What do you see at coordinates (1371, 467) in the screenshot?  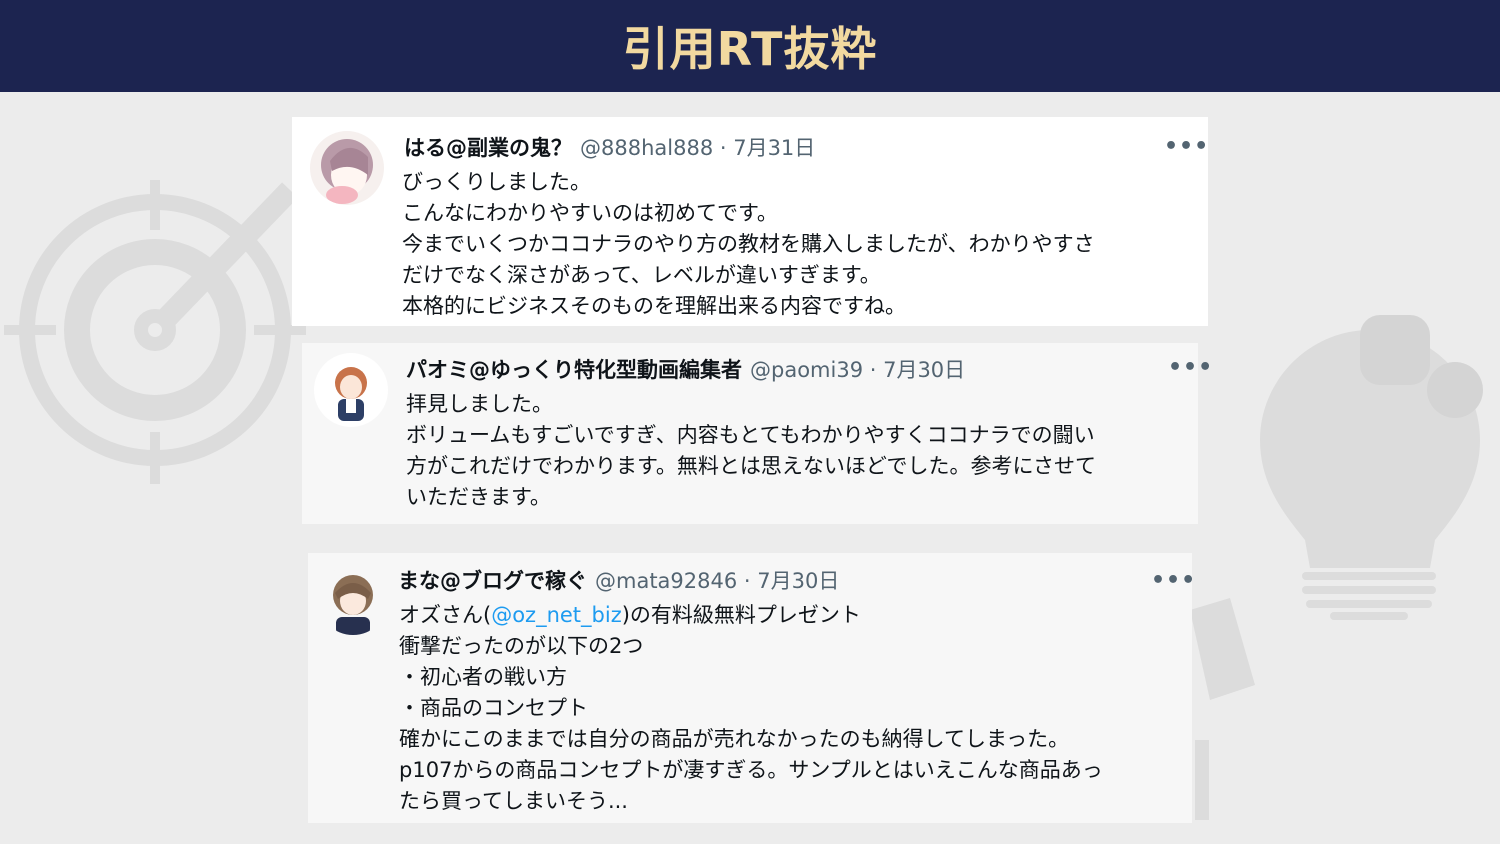 I see `lightbulb-icon` at bounding box center [1371, 467].